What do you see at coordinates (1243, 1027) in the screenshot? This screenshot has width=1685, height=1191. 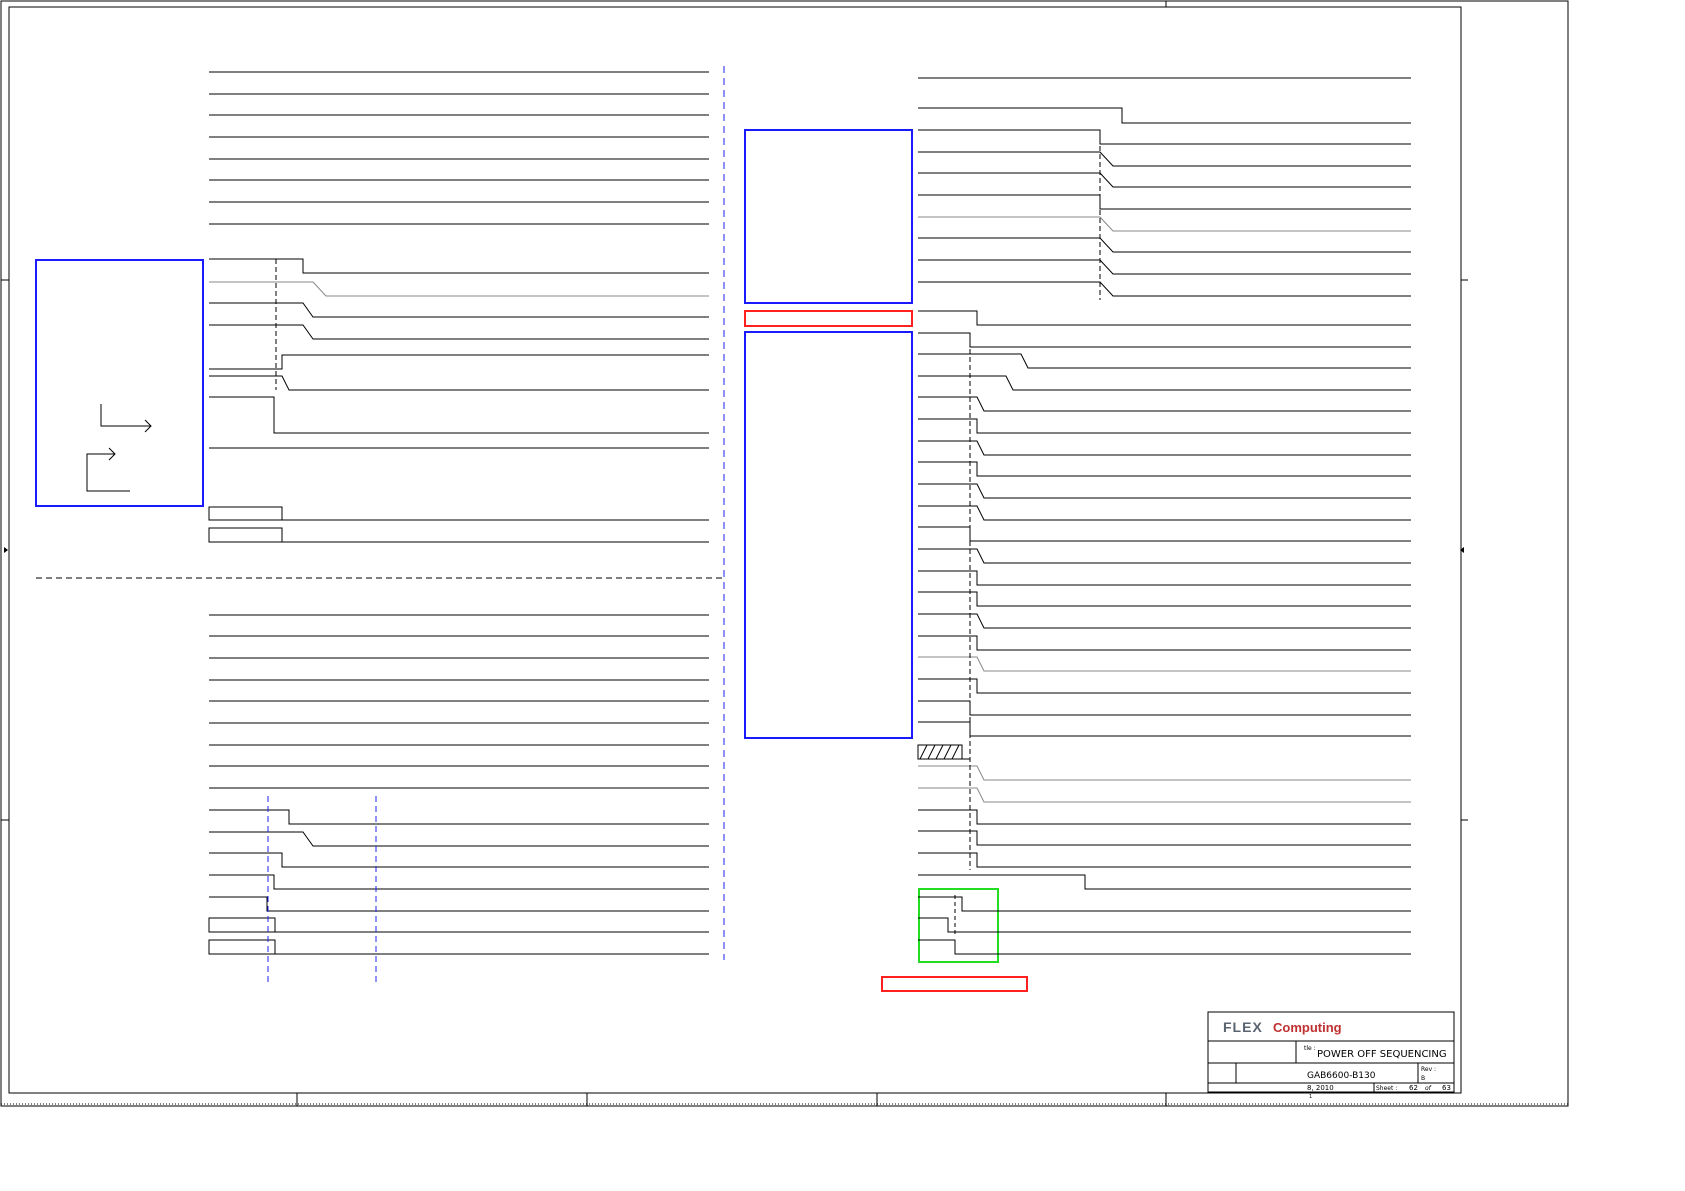 I see `logo-flex-text: FLEX` at bounding box center [1243, 1027].